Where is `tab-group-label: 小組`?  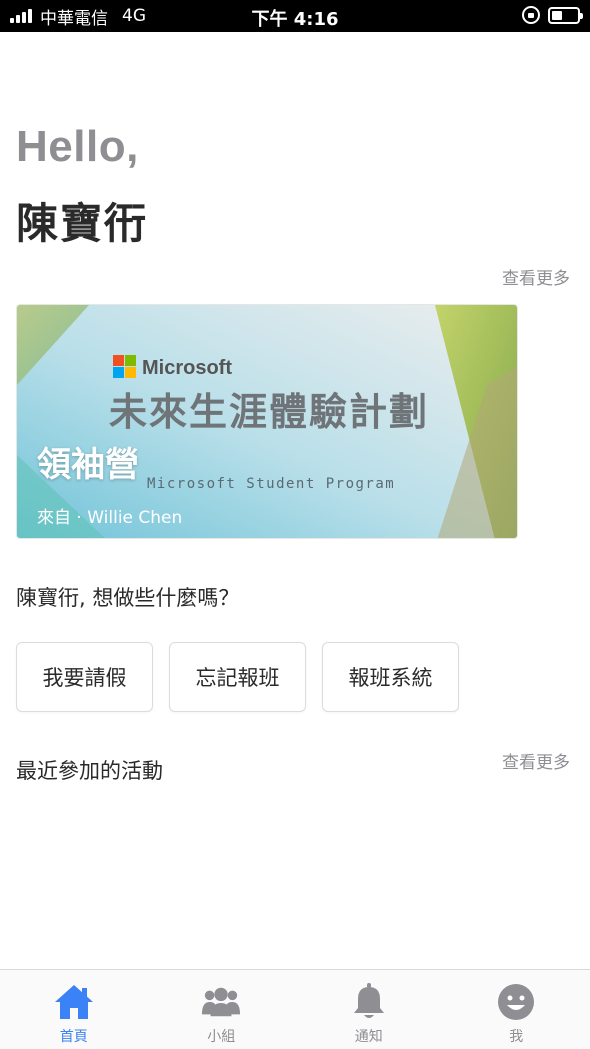 tab-group-label: 小組 is located at coordinates (221, 1037).